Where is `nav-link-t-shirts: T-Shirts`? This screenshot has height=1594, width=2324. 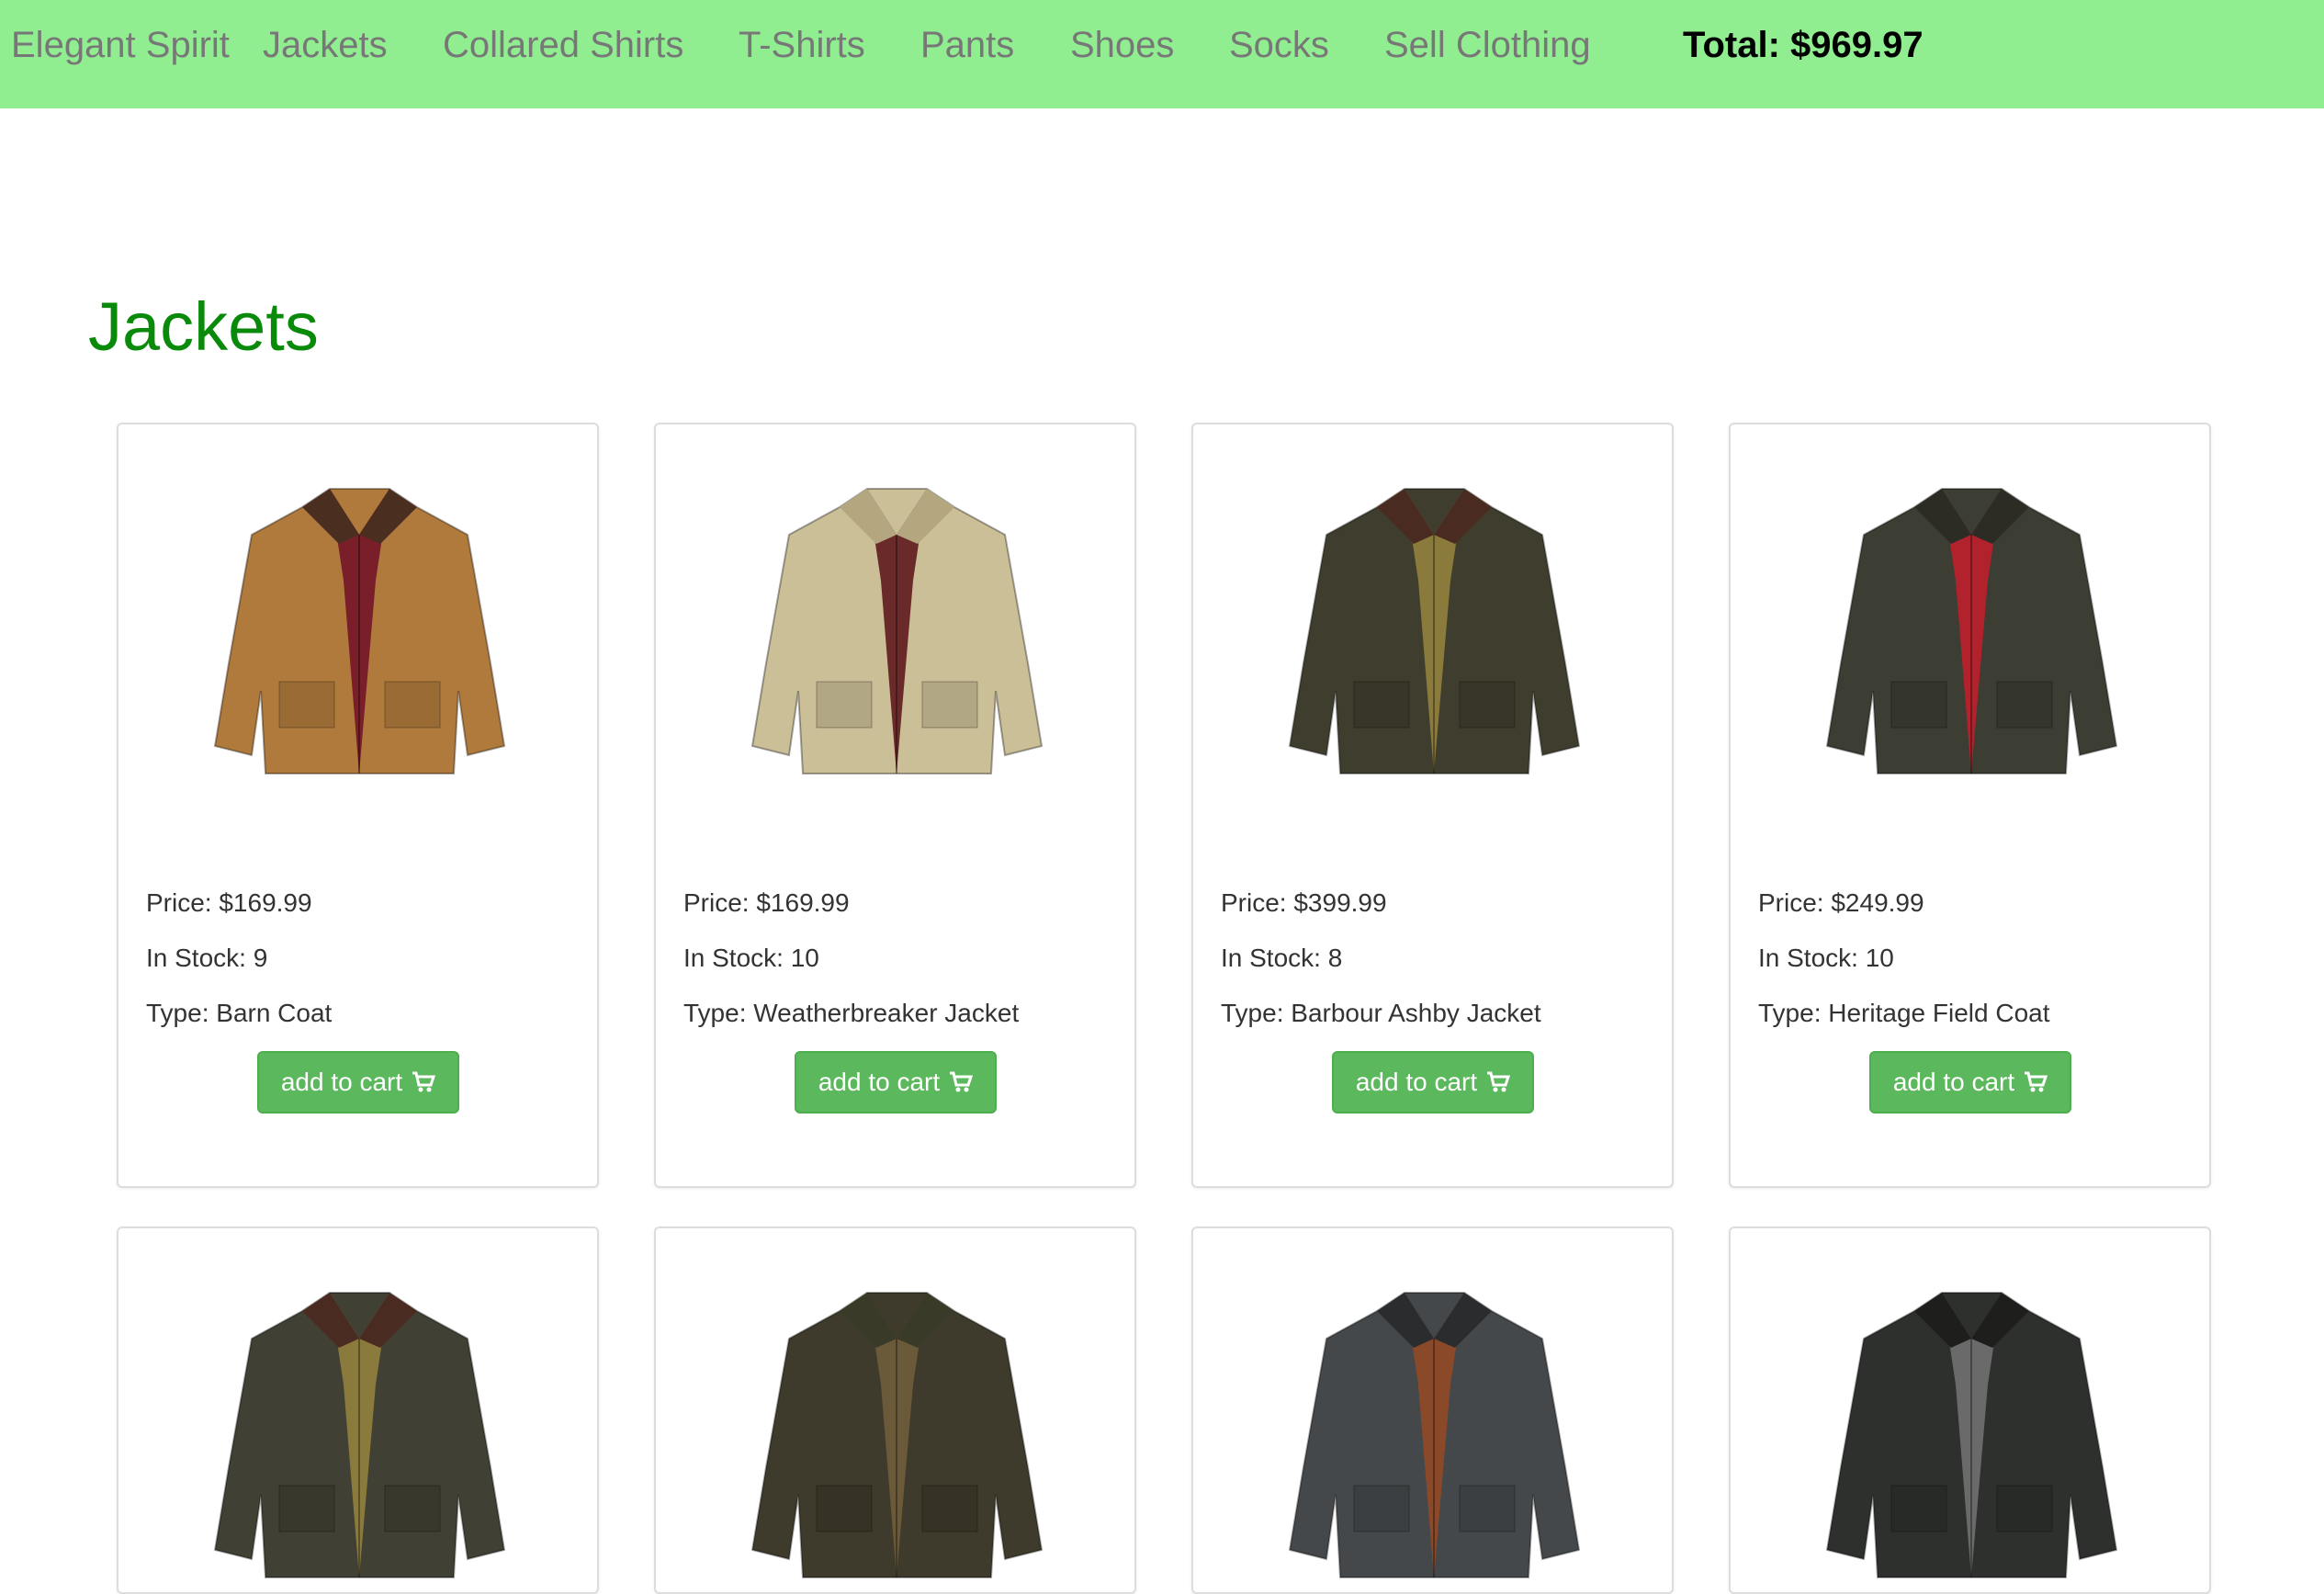
nav-link-t-shirts: T-Shirts is located at coordinates (802, 45).